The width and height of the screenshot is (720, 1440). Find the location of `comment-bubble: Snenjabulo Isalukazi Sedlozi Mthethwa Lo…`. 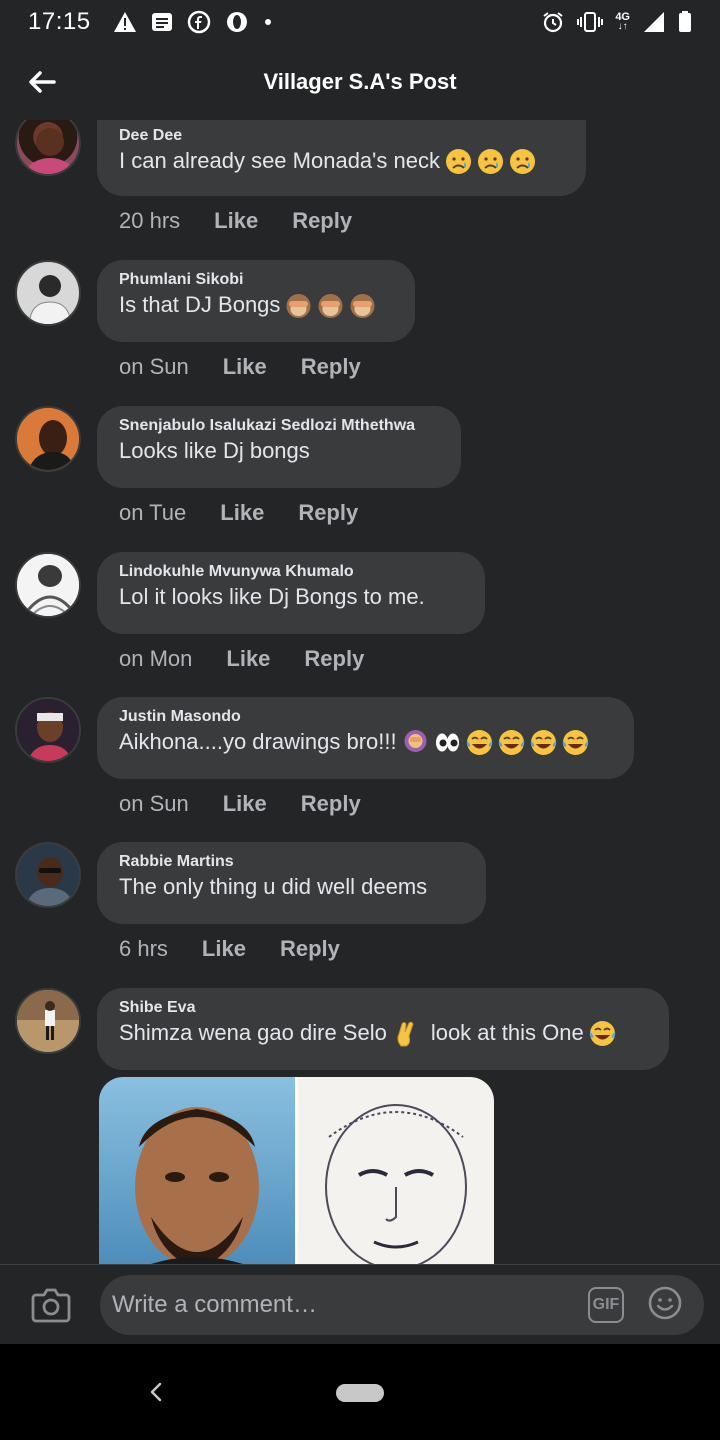

comment-bubble: Snenjabulo Isalukazi Sedlozi Mthethwa Lo… is located at coordinates (279, 447).